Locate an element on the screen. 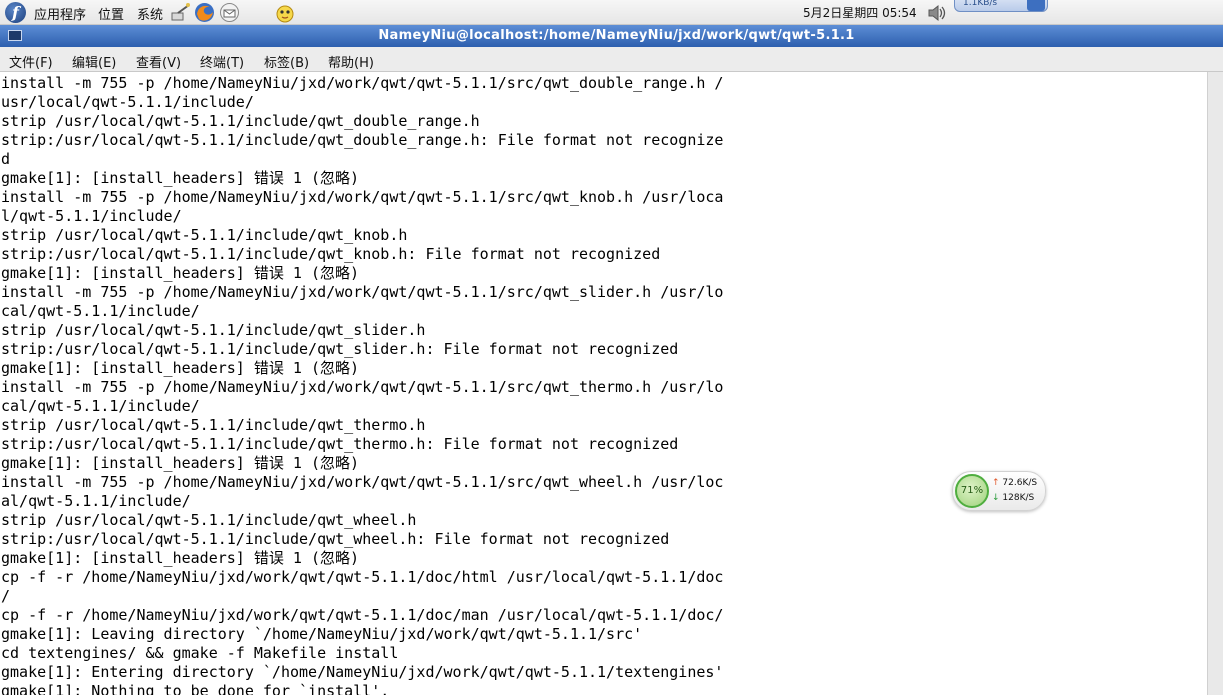 The height and width of the screenshot is (695, 1223). menu-help: 帮助(H) is located at coordinates (351, 61).